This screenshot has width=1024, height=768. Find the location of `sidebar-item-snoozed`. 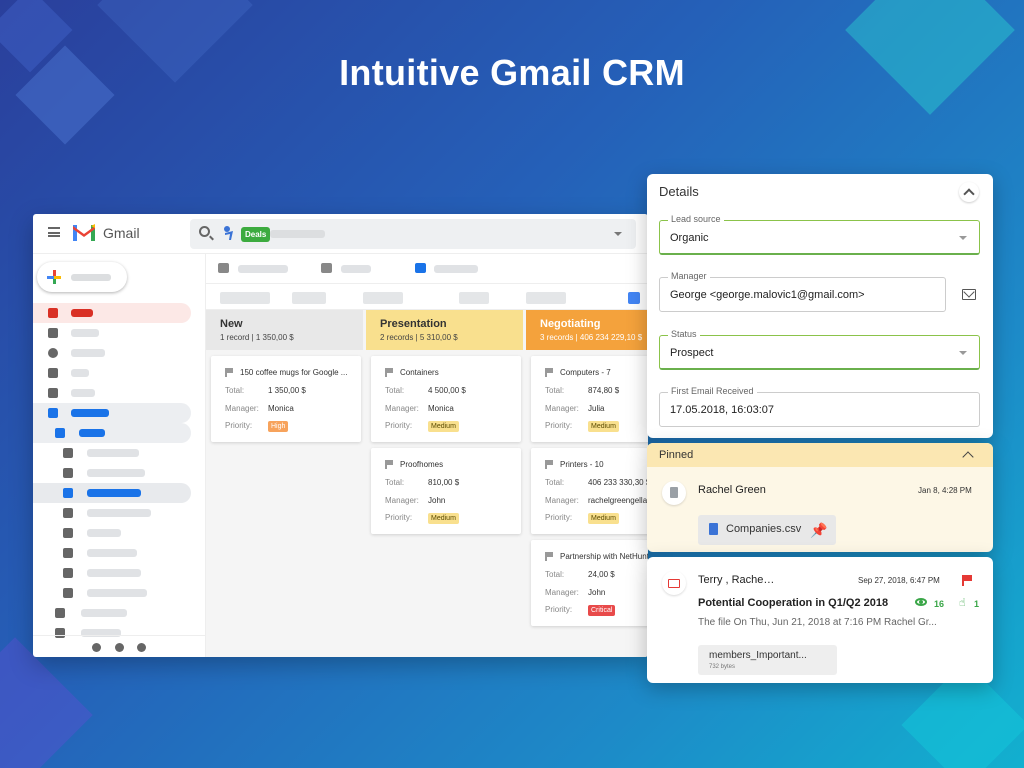

sidebar-item-snoozed is located at coordinates (112, 353).